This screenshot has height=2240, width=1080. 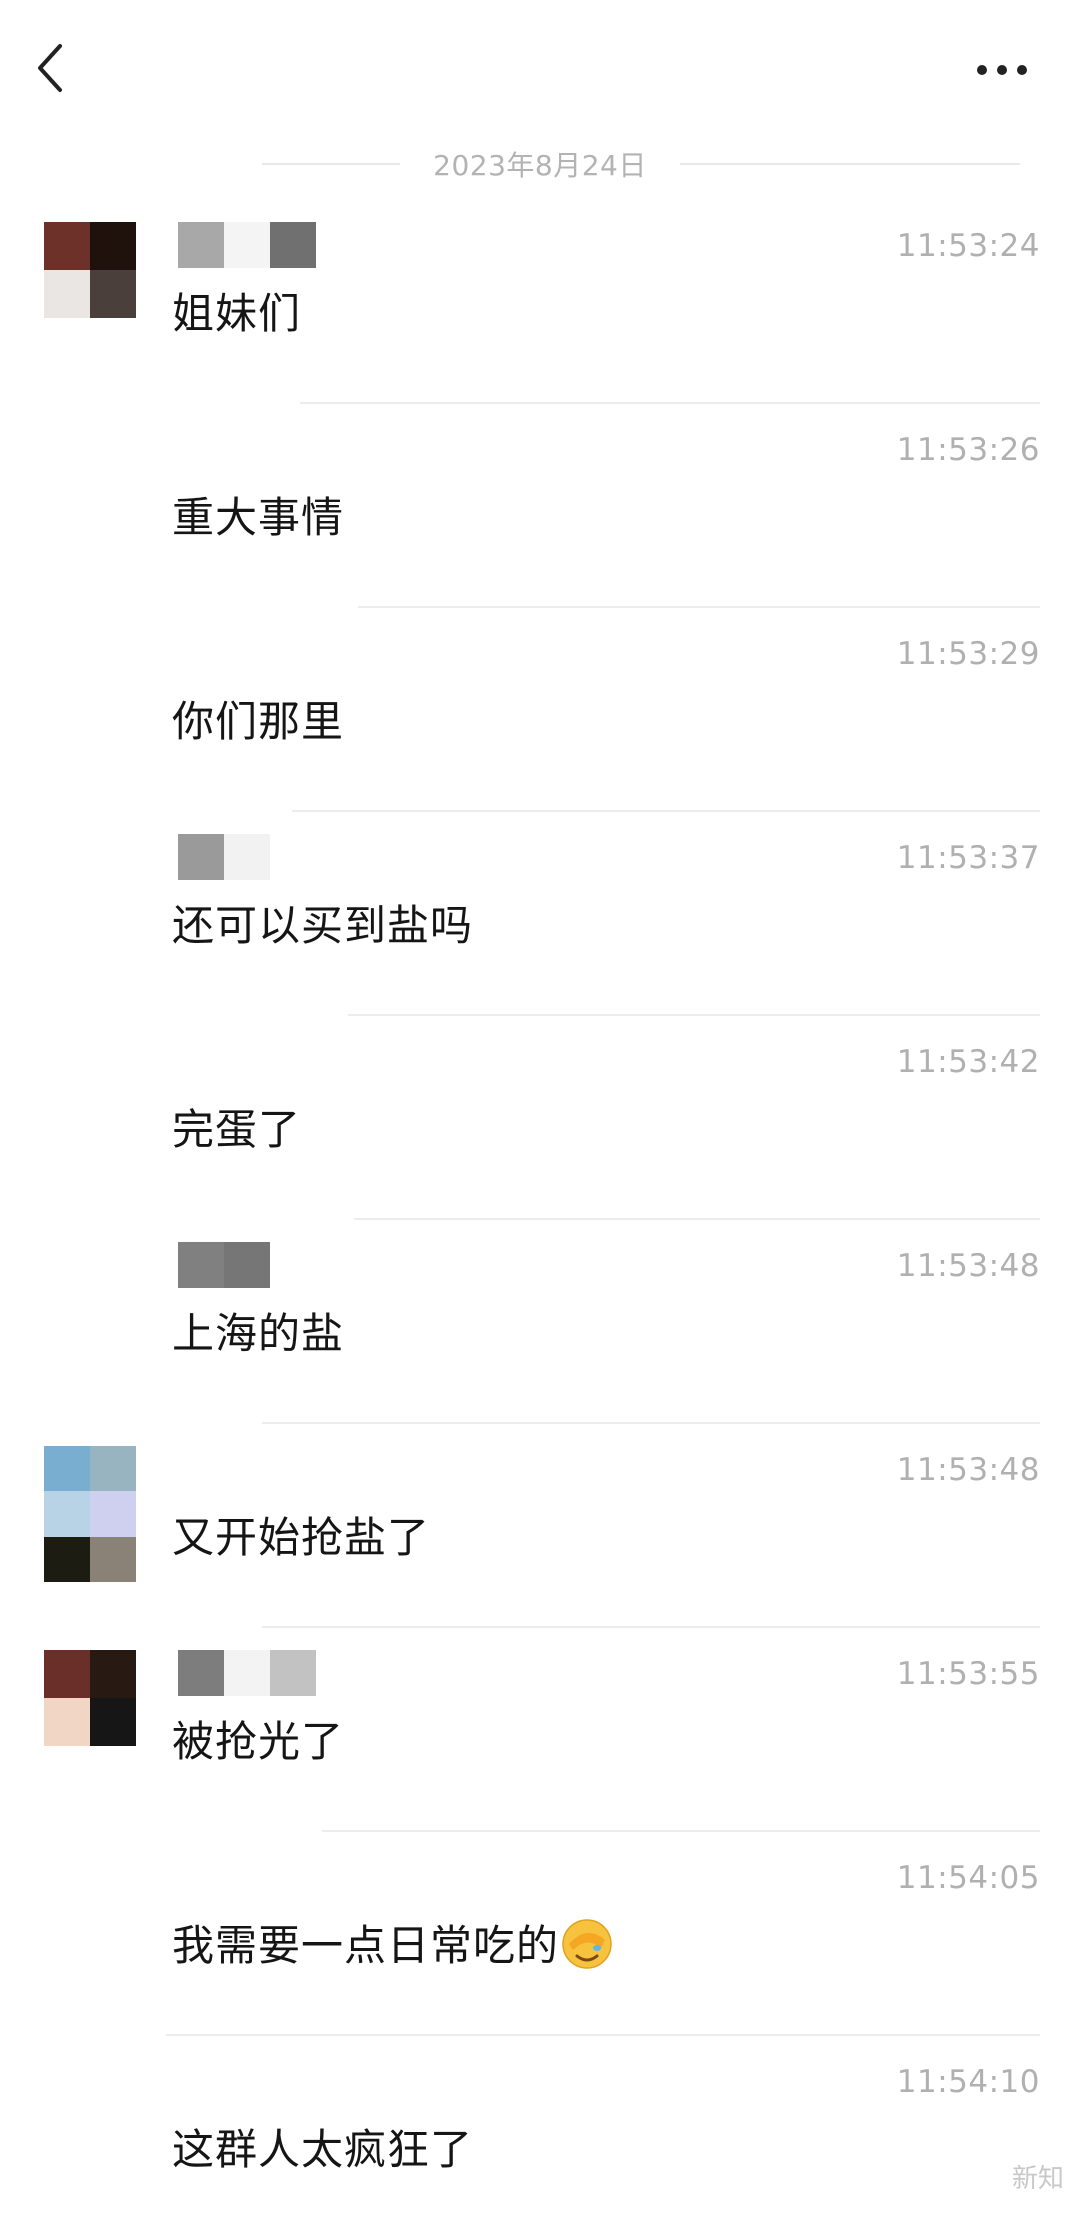 I want to click on message-item: 11:53:55 被抢光了, so click(x=540, y=1730).